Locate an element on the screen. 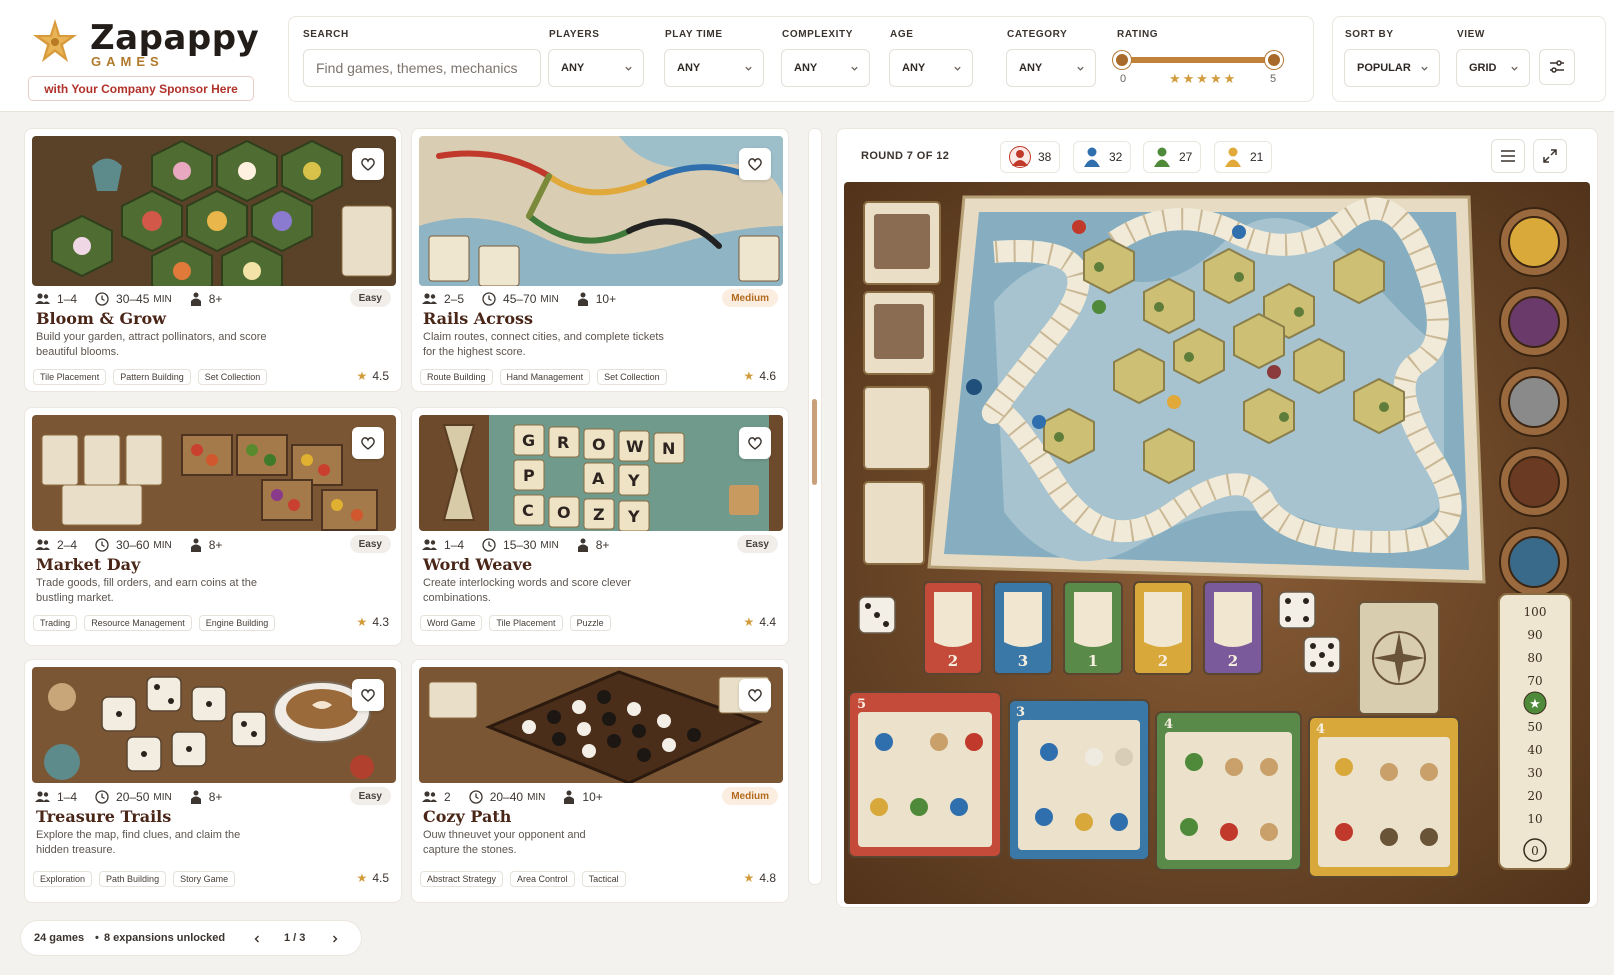 The image size is (1614, 975). tag: Engine Building is located at coordinates (237, 623).